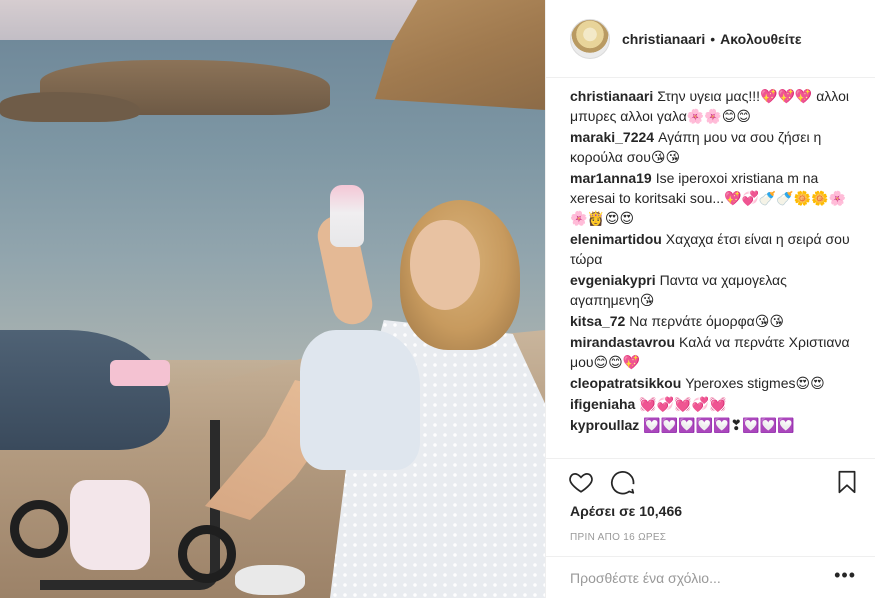 The width and height of the screenshot is (875, 598). I want to click on comment-item: kitsa_72 Να περνάτε όμορφα😘😘, so click(713, 321).